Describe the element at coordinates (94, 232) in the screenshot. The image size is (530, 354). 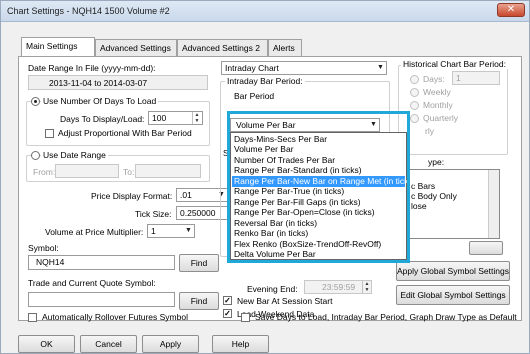
I see `volume-multiplier-label: Volume at Price Multiplier:` at that location.